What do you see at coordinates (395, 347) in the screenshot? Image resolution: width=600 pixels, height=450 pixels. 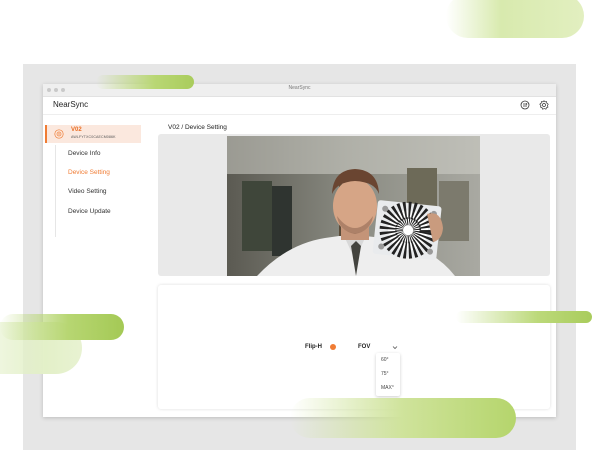 I see `chevron-down-icon` at bounding box center [395, 347].